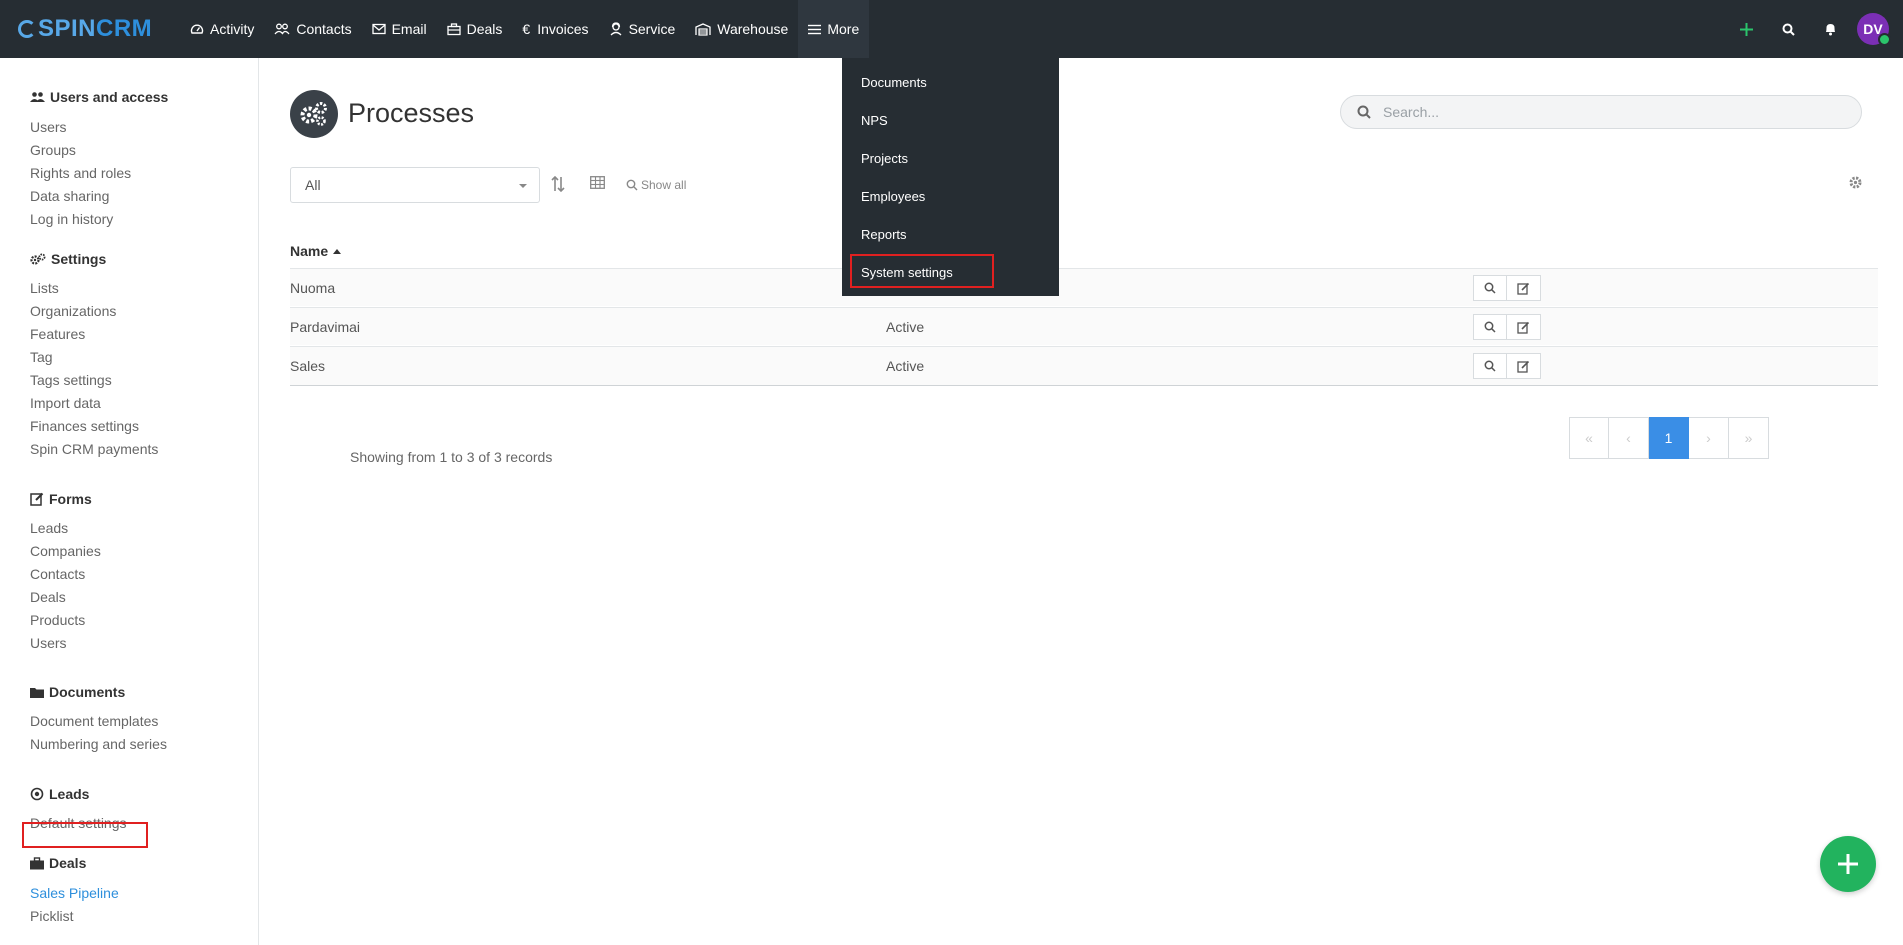  Describe the element at coordinates (815, 29) in the screenshot. I see `menu-icon` at that location.